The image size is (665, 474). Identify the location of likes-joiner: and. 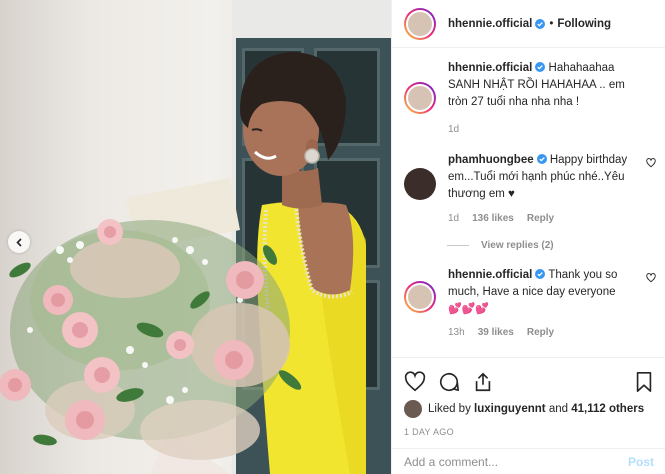
(558, 409).